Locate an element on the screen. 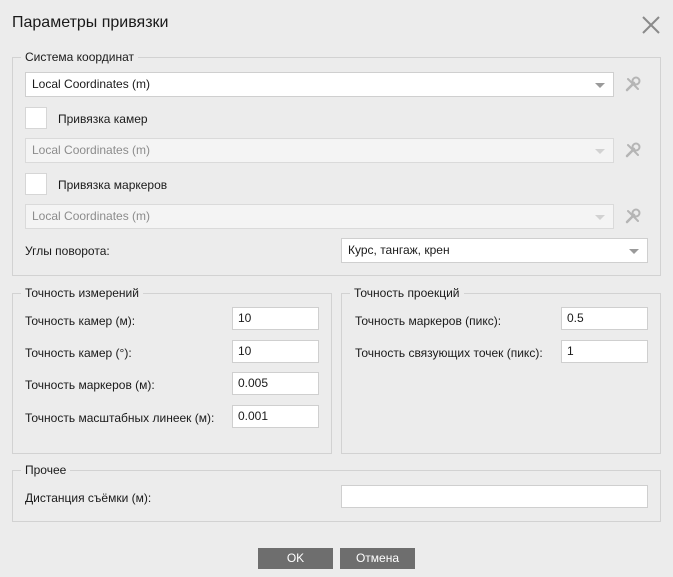 This screenshot has height=577, width=673. camera-accuracy-deg-label: Точность камер (°): is located at coordinates (78, 353).